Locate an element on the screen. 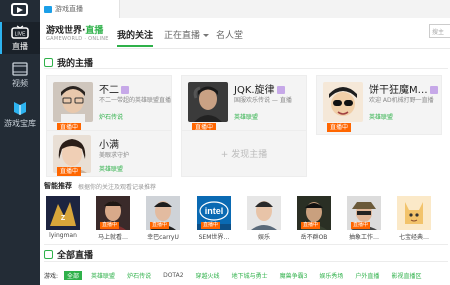 The height and width of the screenshot is (285, 450). brand-subtitle: GAMEWORLD · ONLINE is located at coordinates (77, 39).